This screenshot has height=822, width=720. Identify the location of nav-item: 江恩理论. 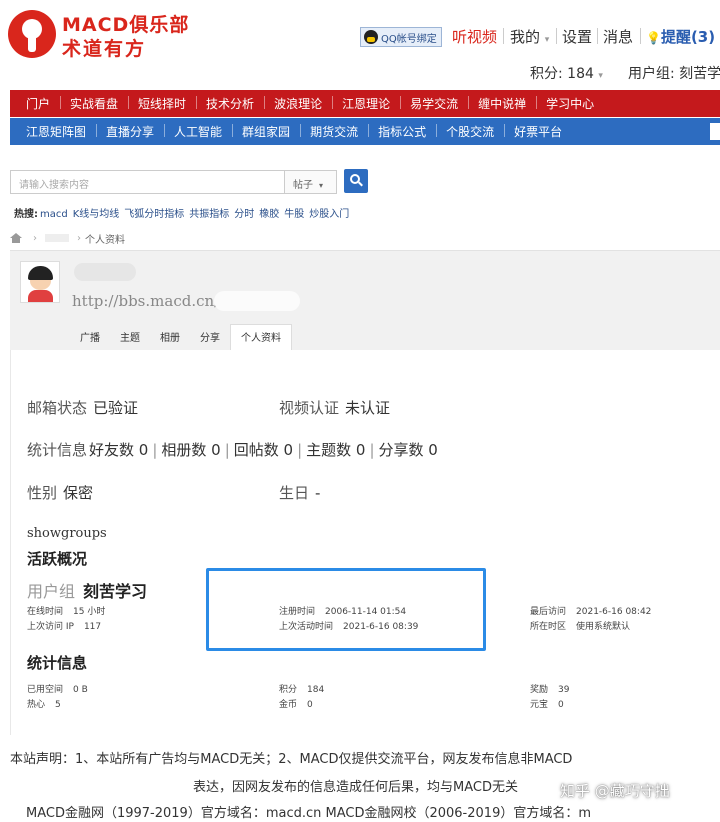
(366, 103).